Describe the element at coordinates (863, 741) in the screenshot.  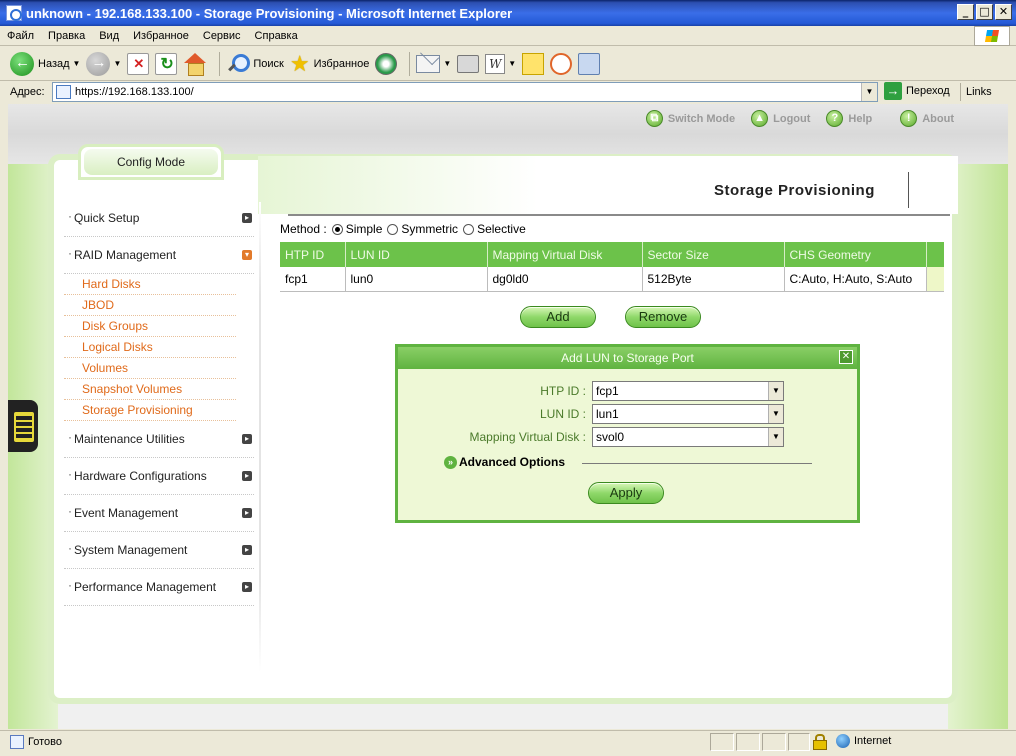
I see `security-zone: Internet` at that location.